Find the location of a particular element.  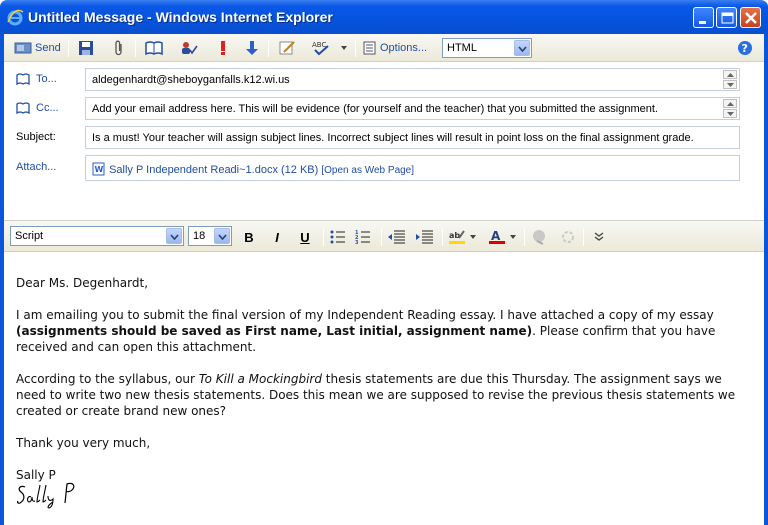

greeting: Dear Ms. Degenhardt, is located at coordinates (82, 283).